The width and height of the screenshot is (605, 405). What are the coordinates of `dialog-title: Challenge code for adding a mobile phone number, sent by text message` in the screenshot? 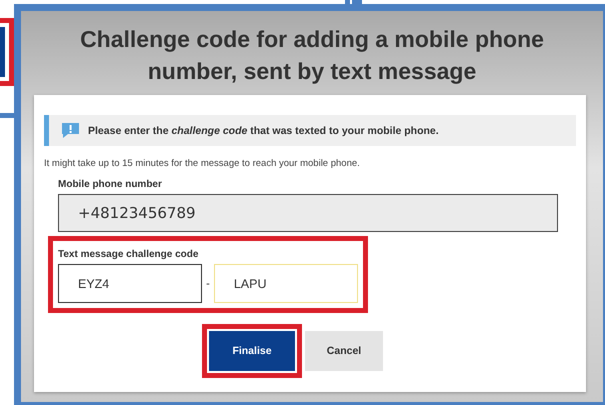 It's located at (312, 55).